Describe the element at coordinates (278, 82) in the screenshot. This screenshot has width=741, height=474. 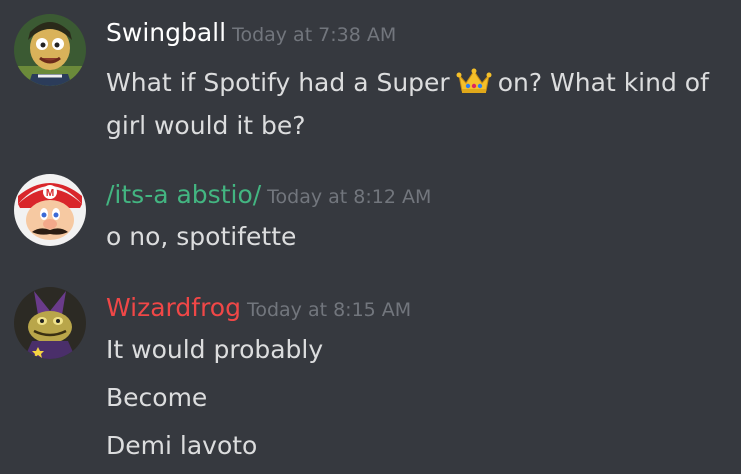
I see `message-text: What if Spotify had a Super` at that location.